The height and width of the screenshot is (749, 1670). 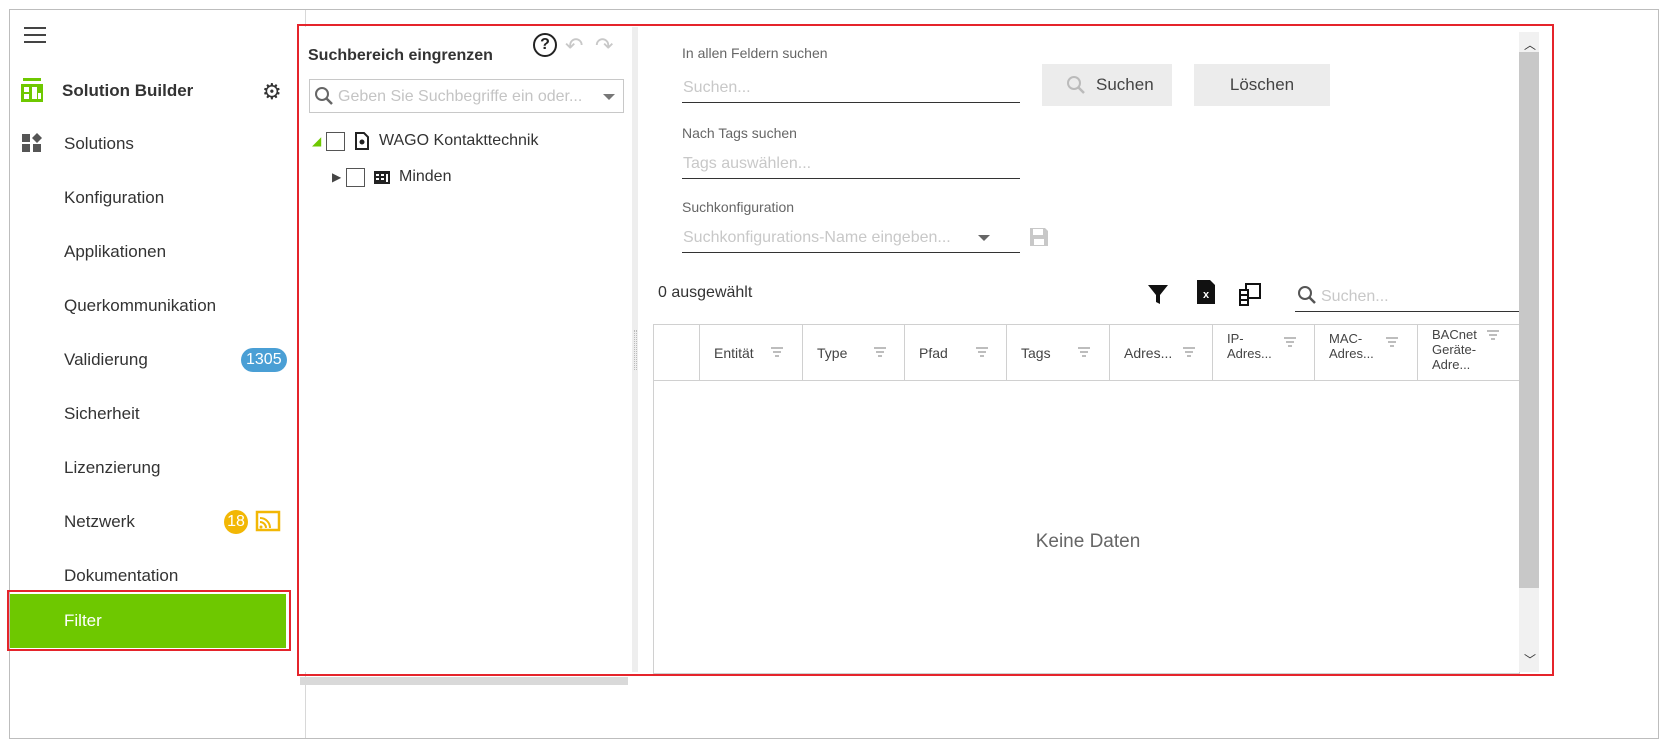 I want to click on scroll-up-icon: ︿, so click(x=1530, y=44).